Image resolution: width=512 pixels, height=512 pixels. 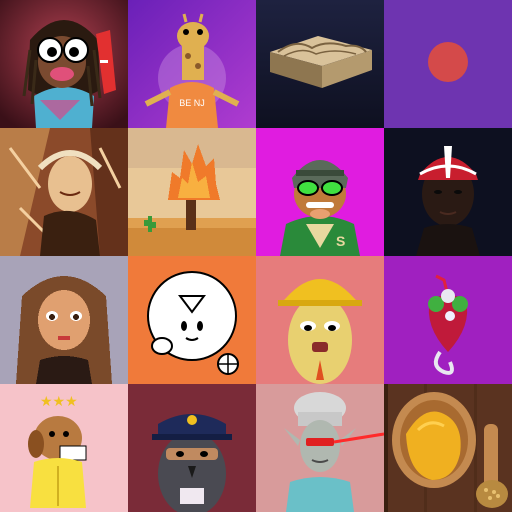 I want to click on nft-tile-elf-chef, so click(x=320, y=448).